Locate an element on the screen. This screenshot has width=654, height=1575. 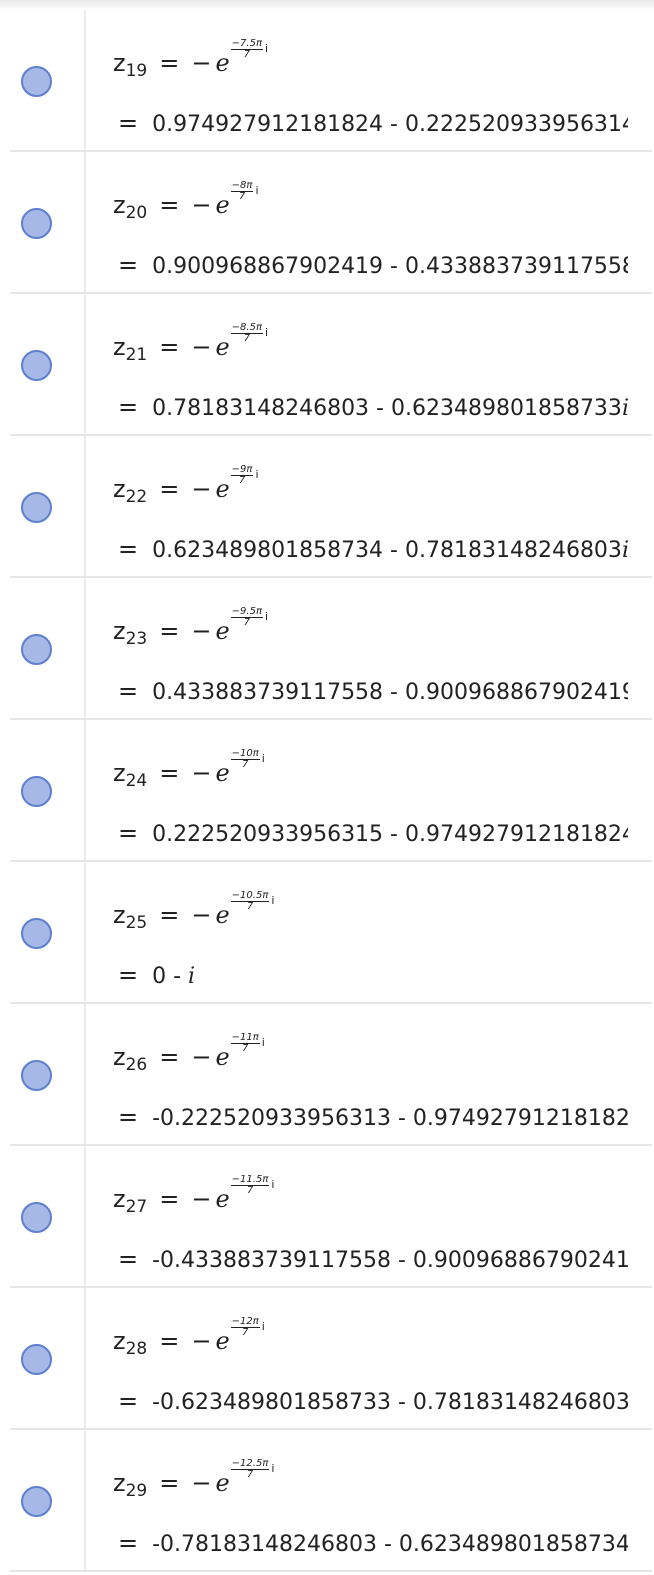
exponent: −12.5π 7 i is located at coordinates (252, 1469).